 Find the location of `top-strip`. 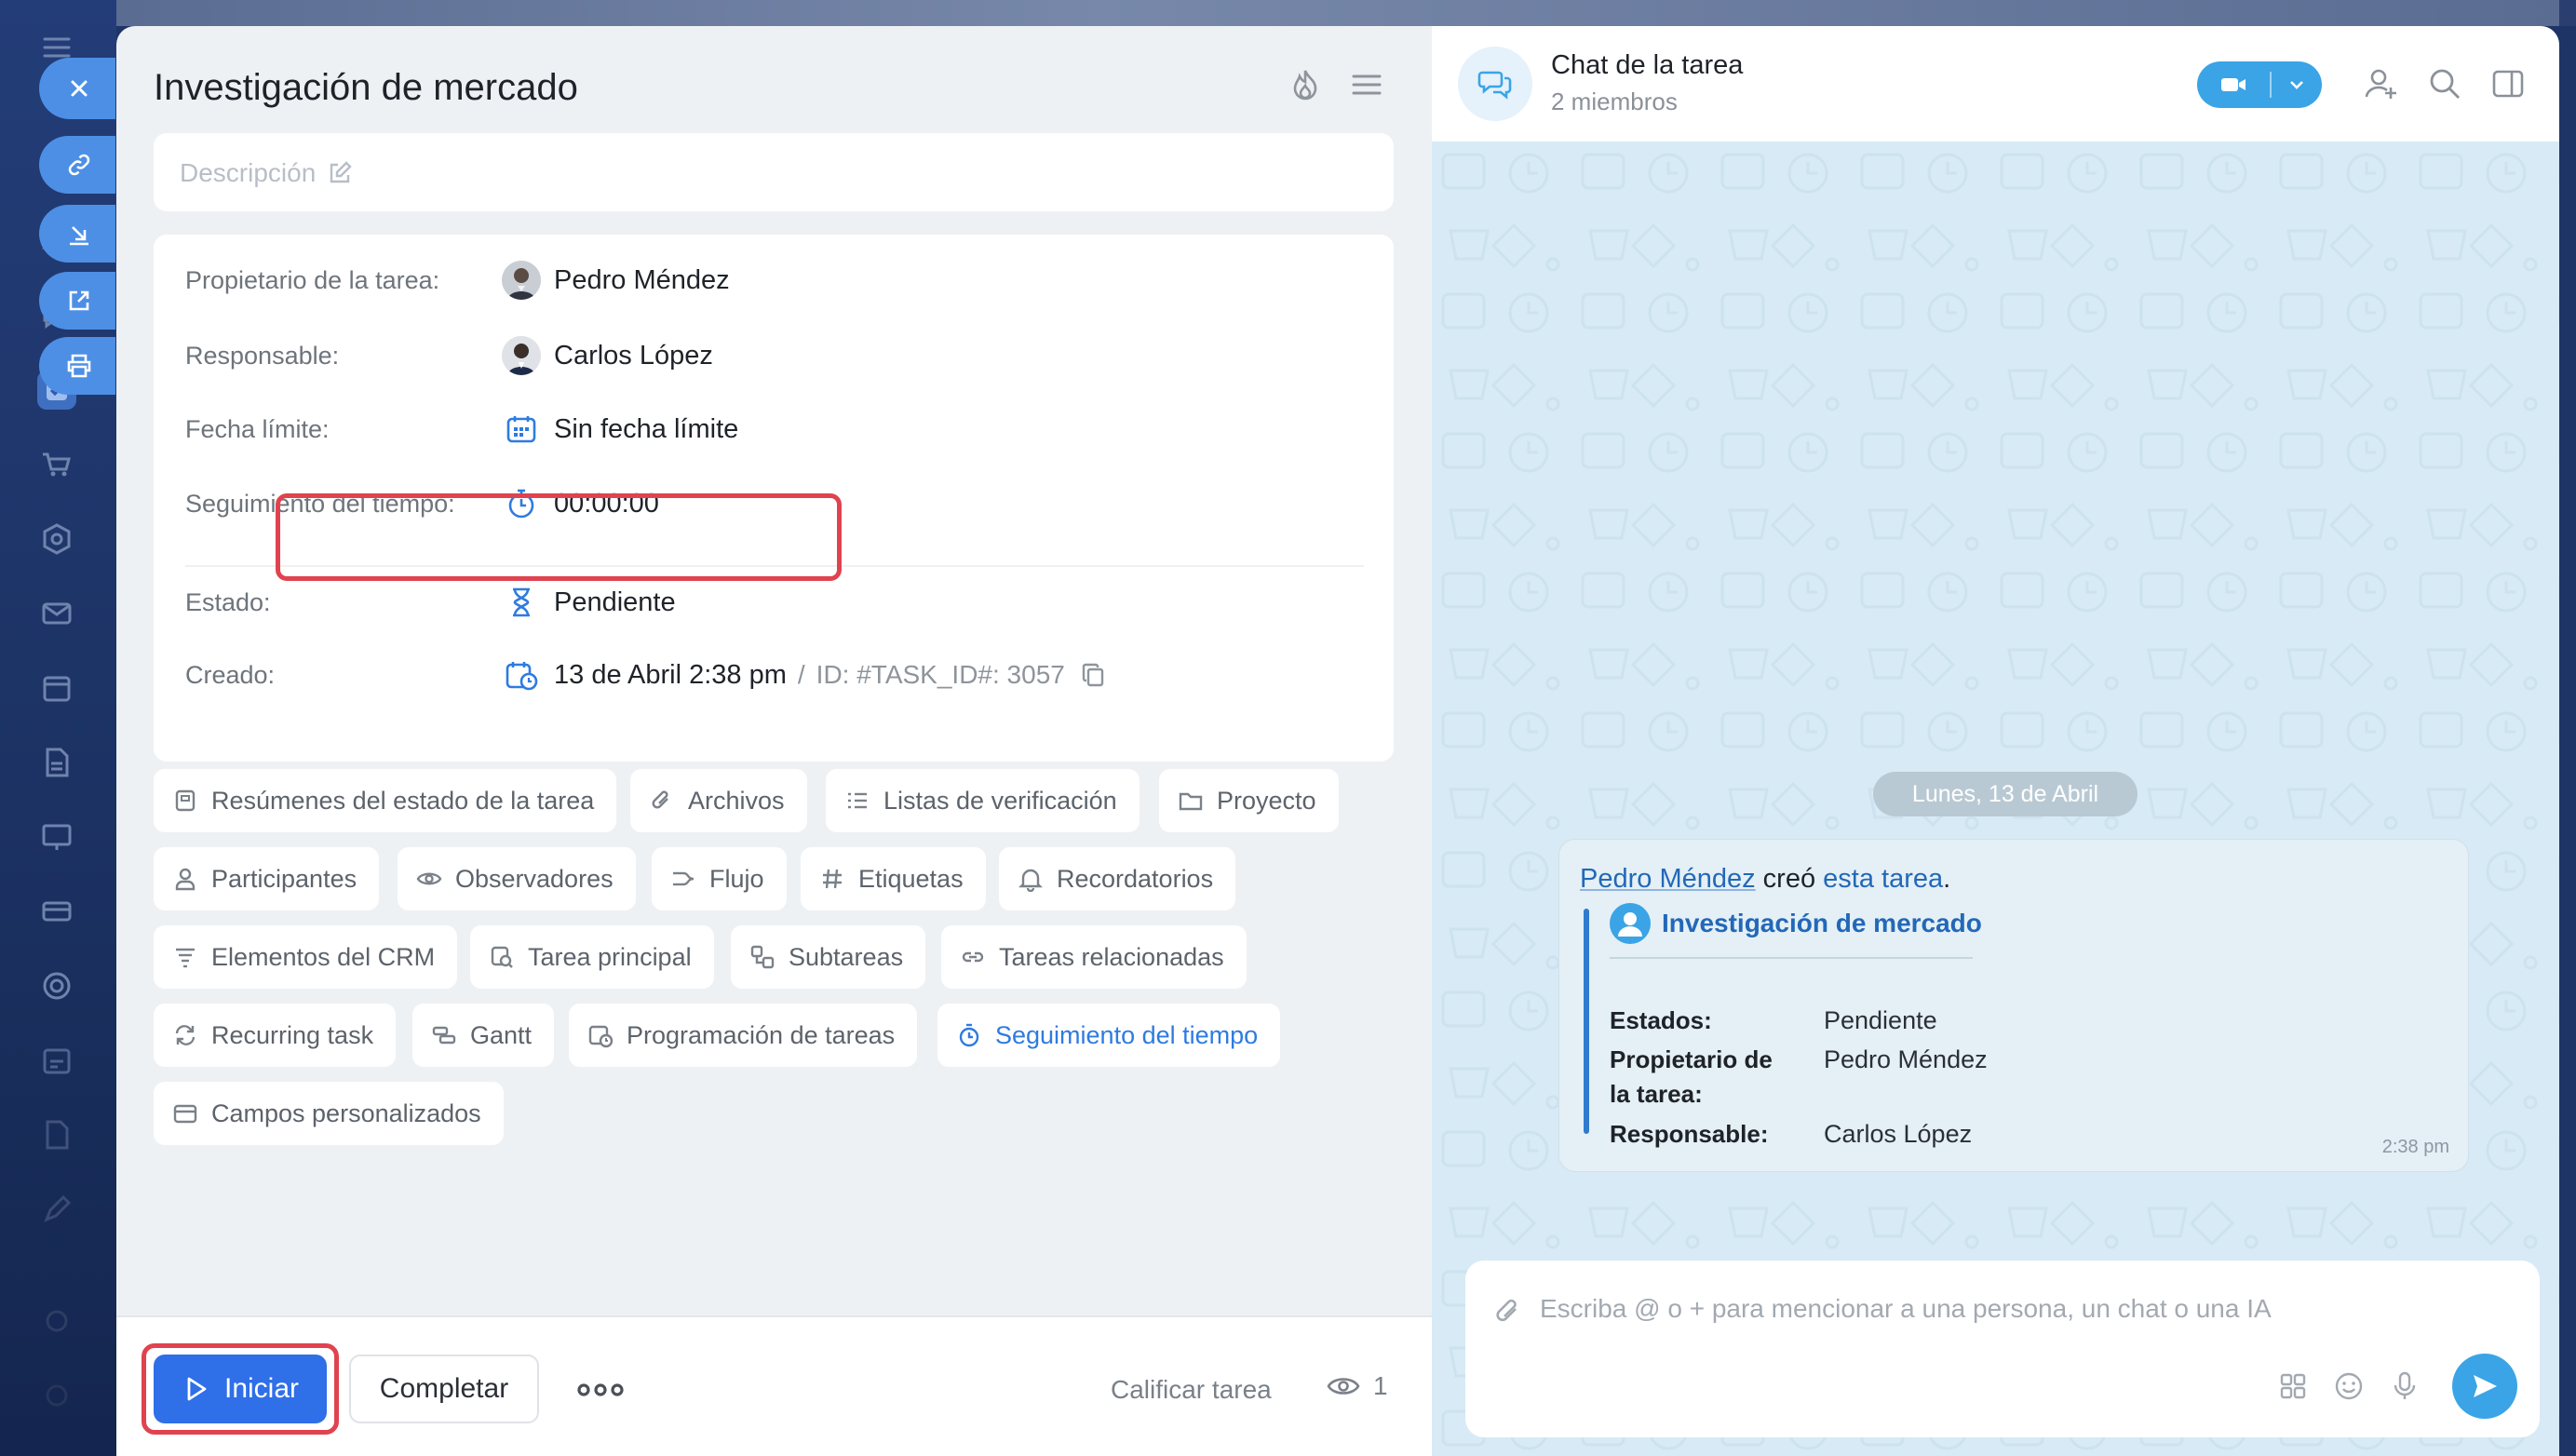

top-strip is located at coordinates (1346, 13).